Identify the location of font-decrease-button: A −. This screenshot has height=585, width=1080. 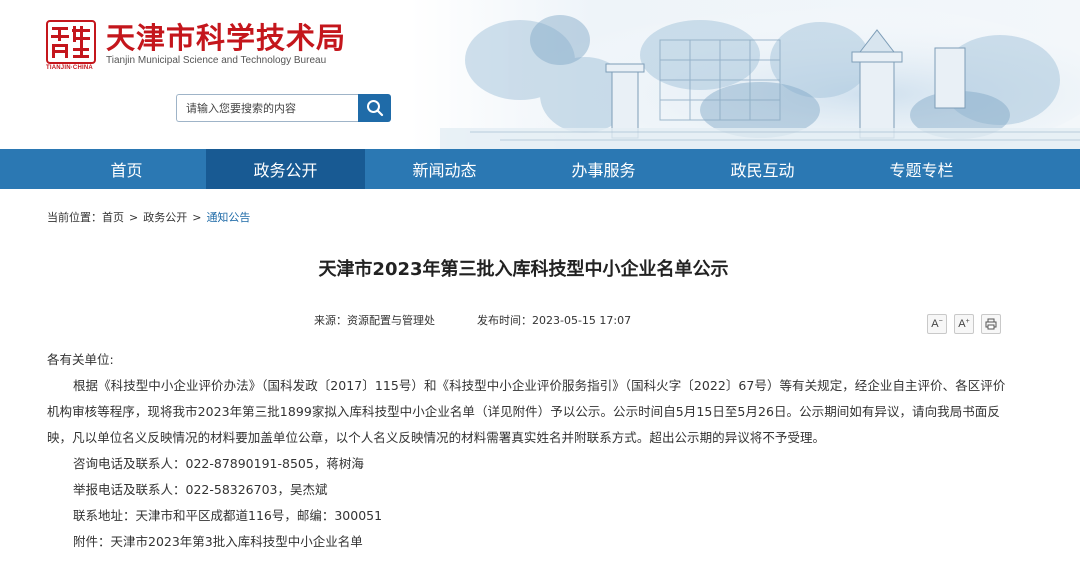
(937, 324).